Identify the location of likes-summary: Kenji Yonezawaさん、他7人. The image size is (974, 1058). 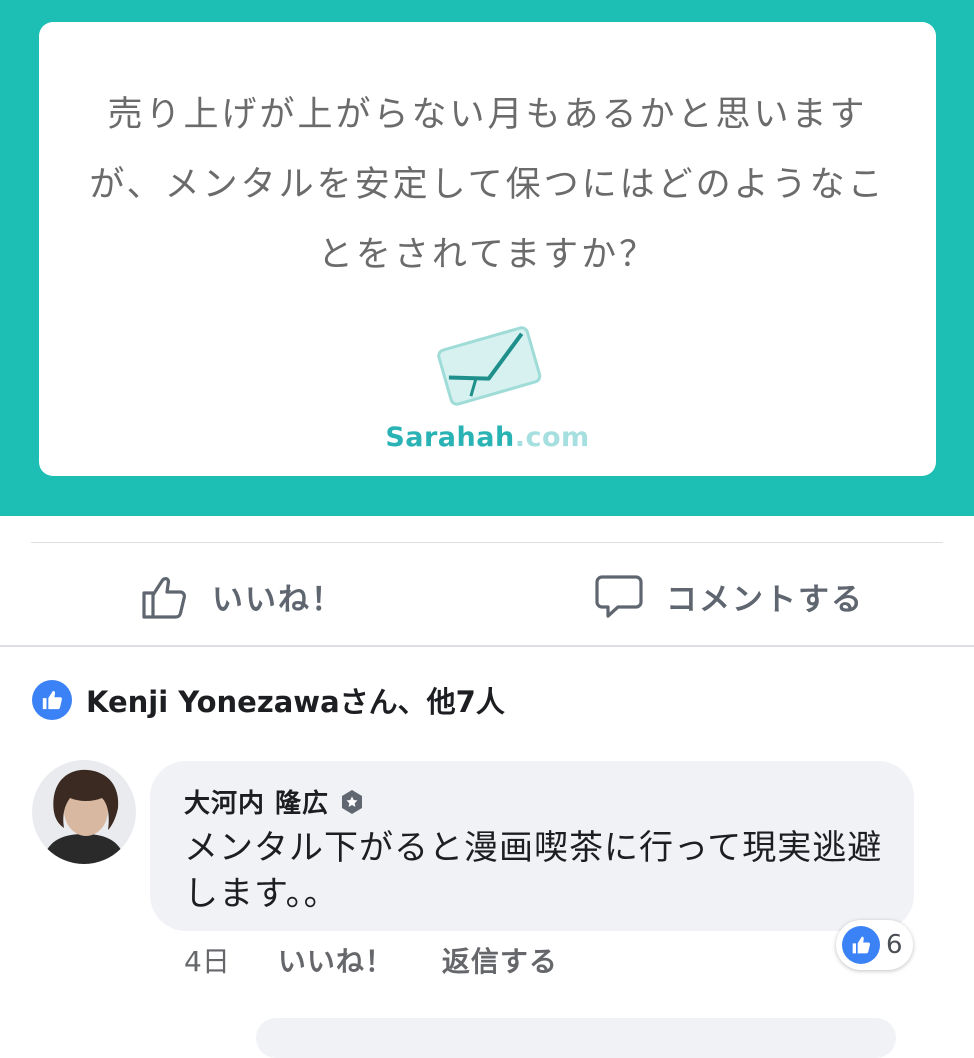
(268, 700).